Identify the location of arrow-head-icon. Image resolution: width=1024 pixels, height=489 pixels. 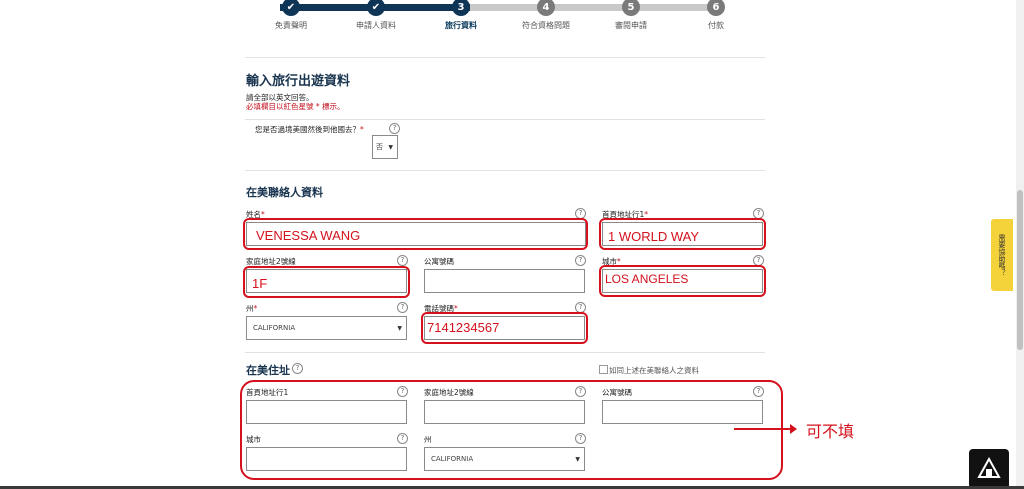
(793, 429).